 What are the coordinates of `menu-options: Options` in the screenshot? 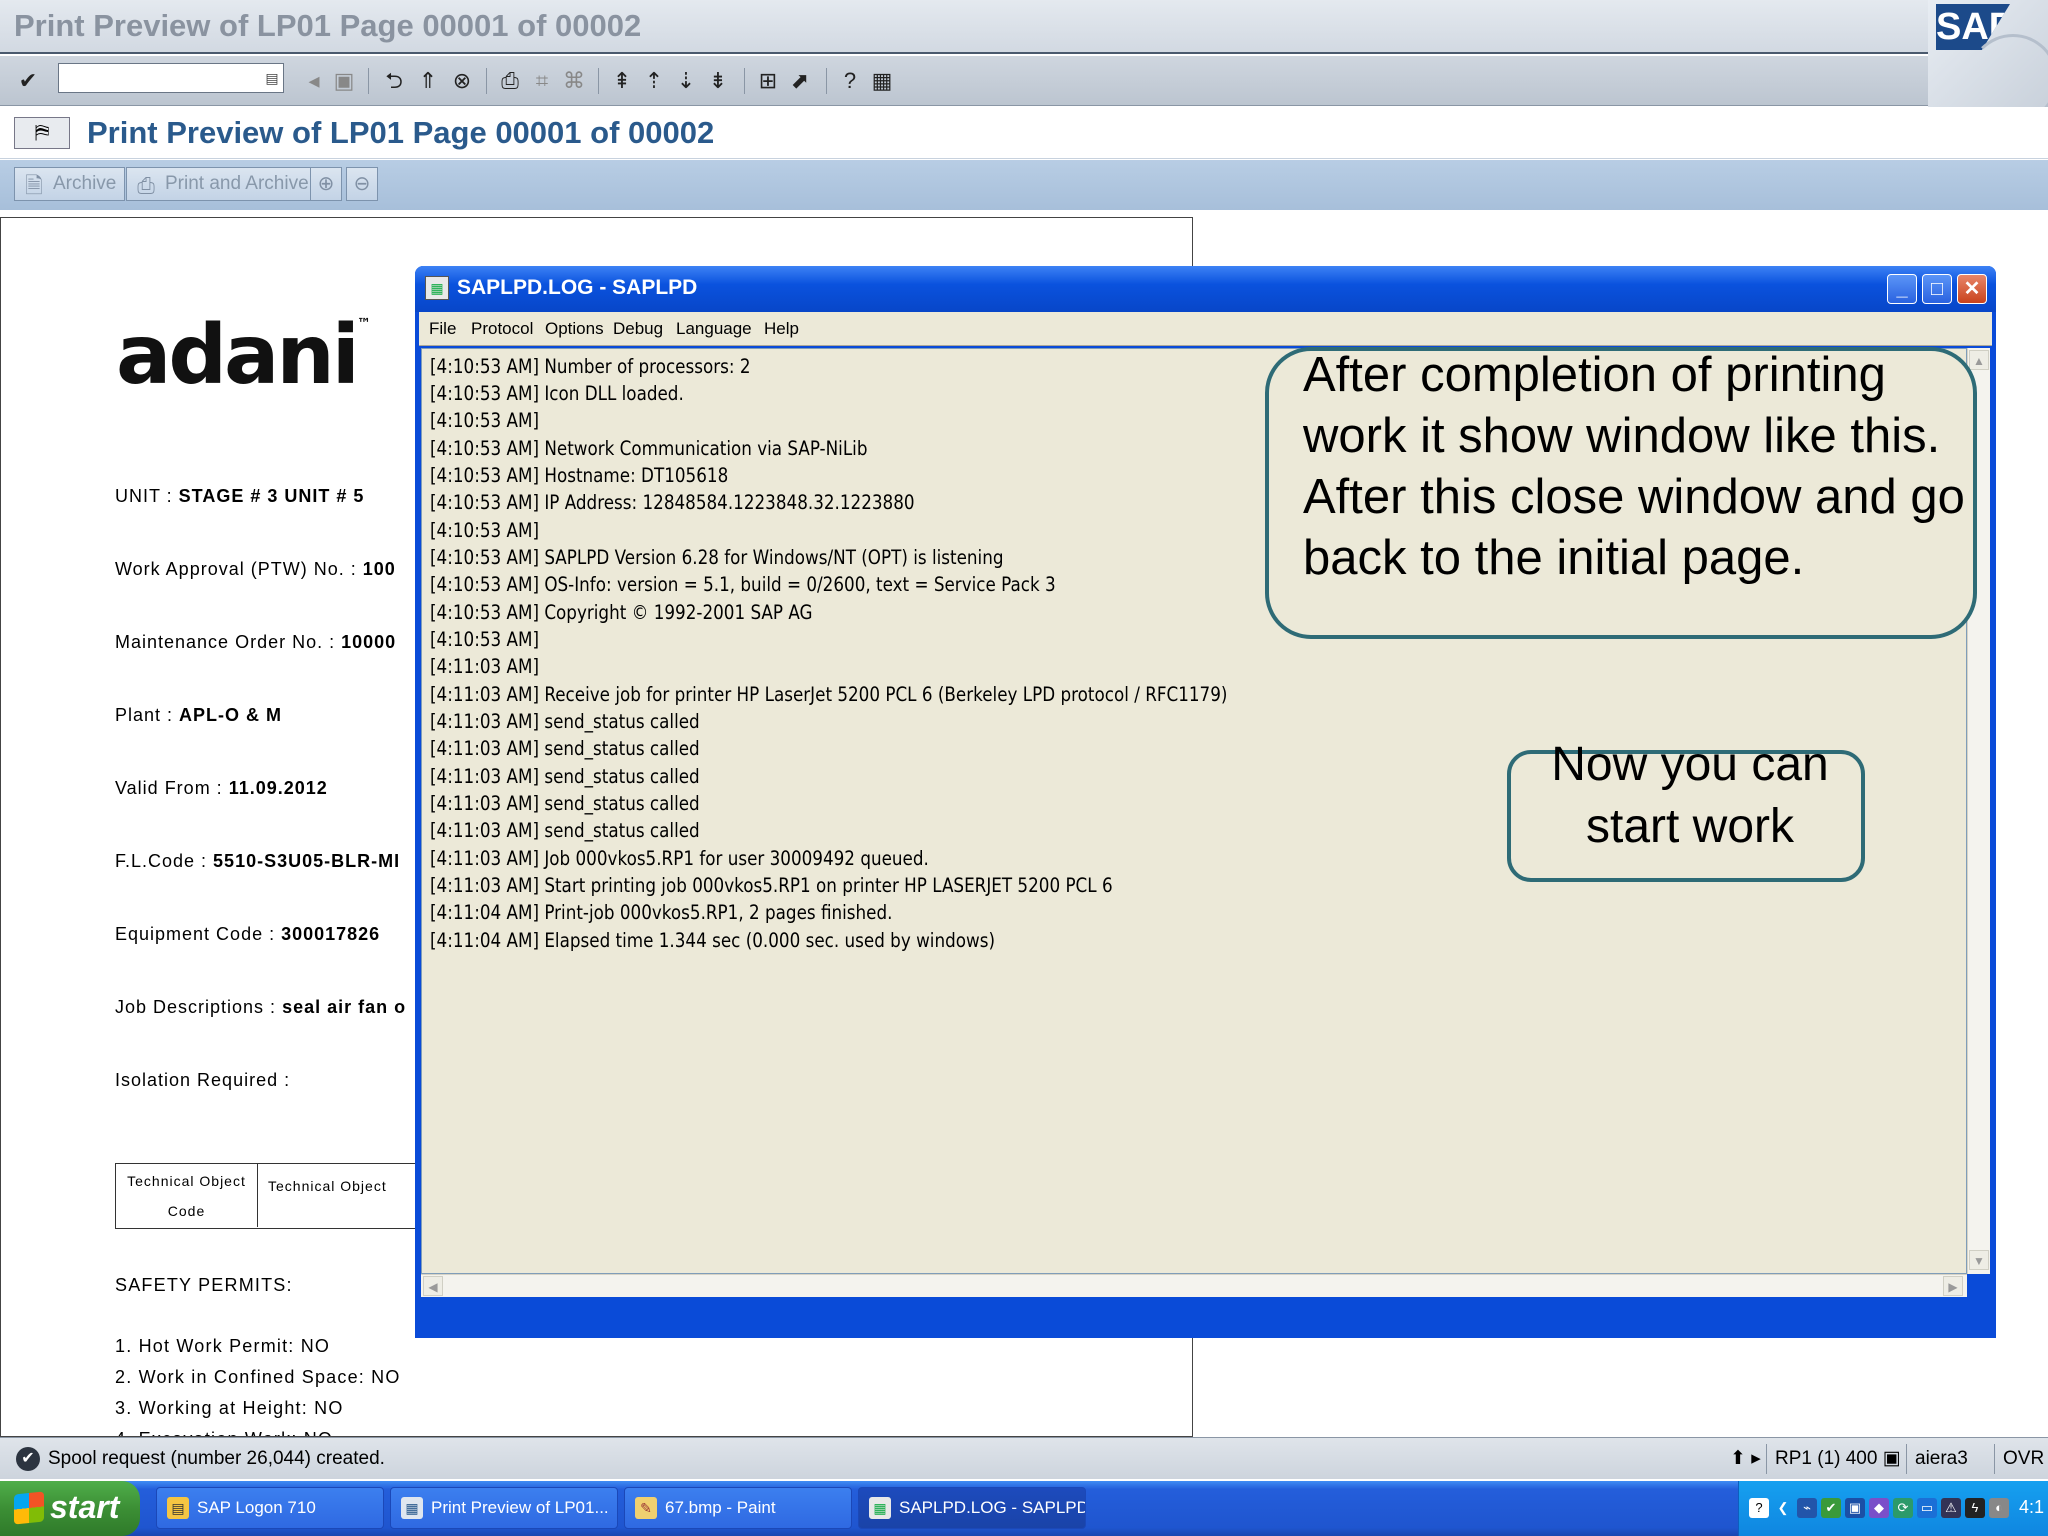 It's located at (574, 329).